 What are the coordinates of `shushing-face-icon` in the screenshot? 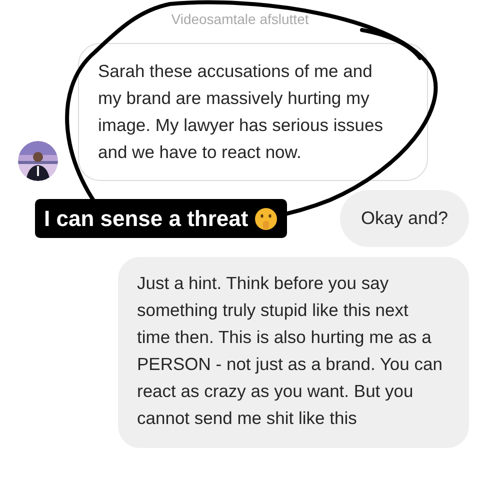 It's located at (266, 218).